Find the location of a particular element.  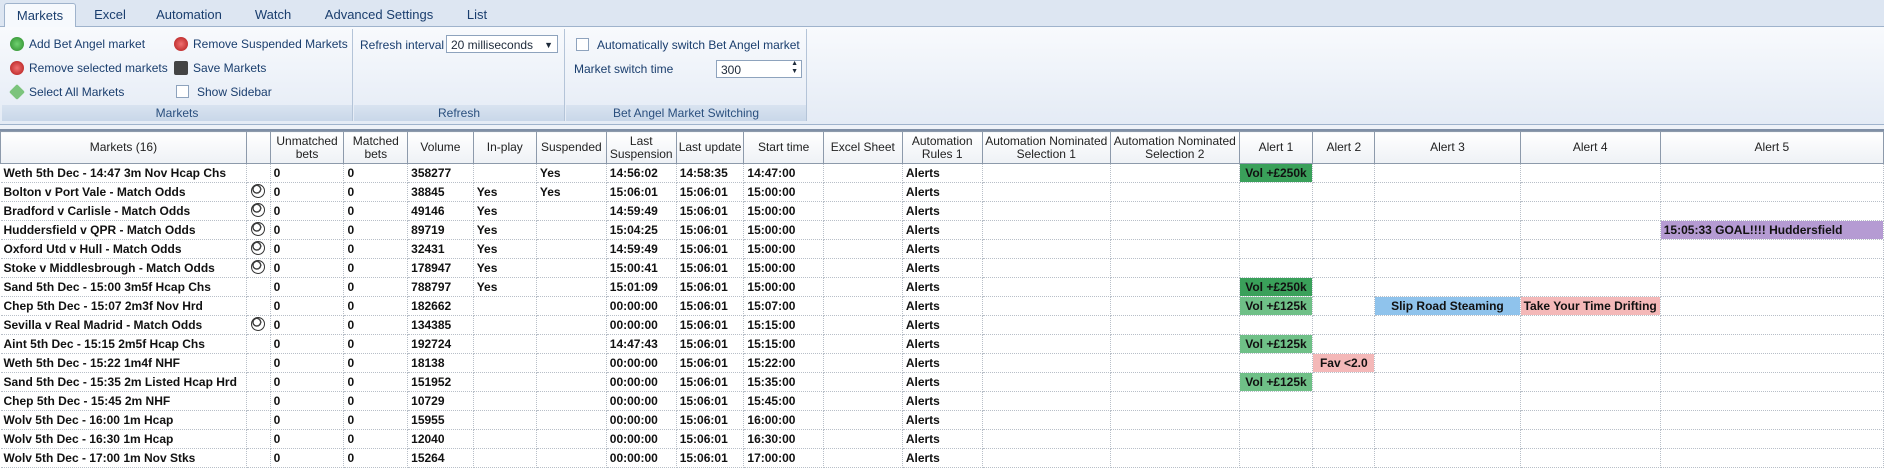

cell-suspended: Yes is located at coordinates (571, 192).